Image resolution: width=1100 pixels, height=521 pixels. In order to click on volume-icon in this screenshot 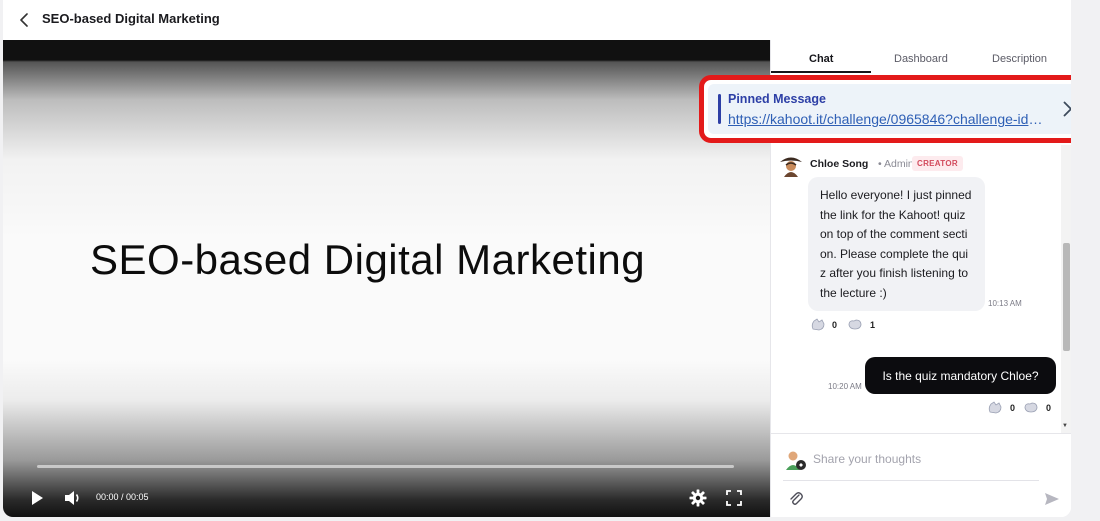, I will do `click(72, 498)`.